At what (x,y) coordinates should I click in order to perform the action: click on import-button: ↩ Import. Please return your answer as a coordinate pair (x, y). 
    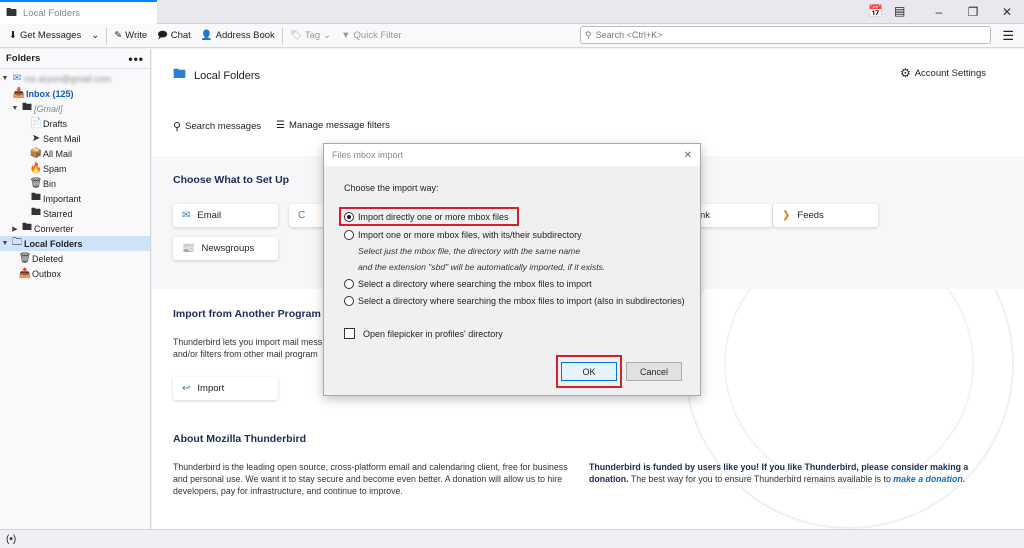
    Looking at the image, I should click on (225, 388).